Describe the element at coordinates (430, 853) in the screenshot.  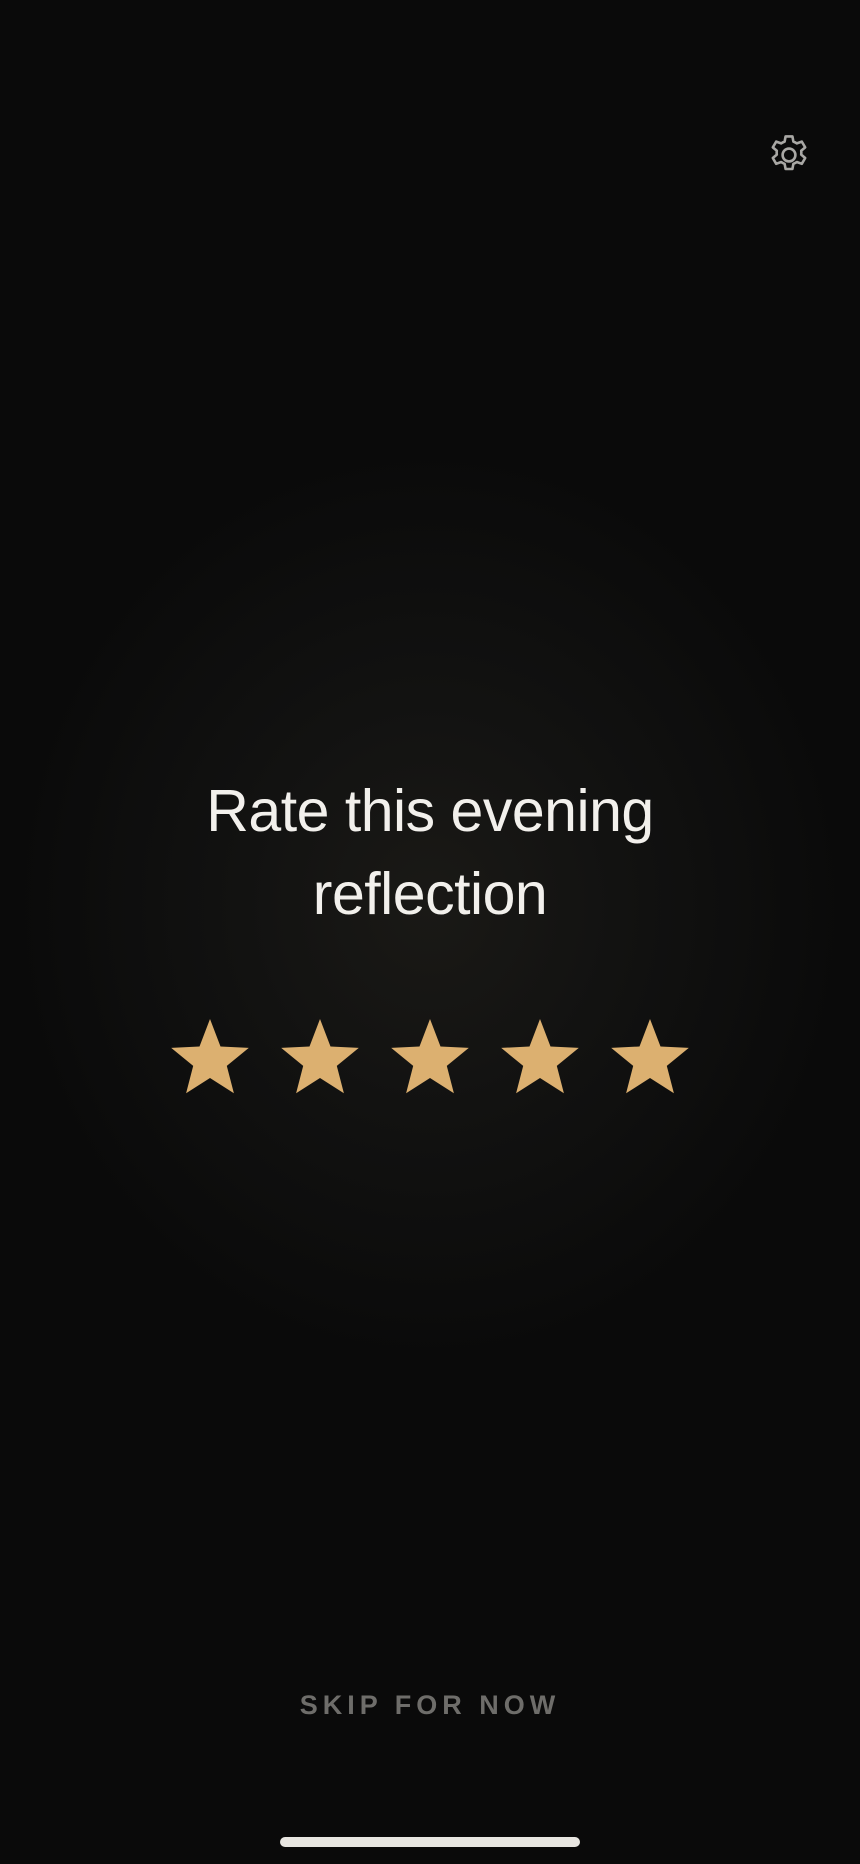
I see `page-title: Rate this evening reflection` at that location.